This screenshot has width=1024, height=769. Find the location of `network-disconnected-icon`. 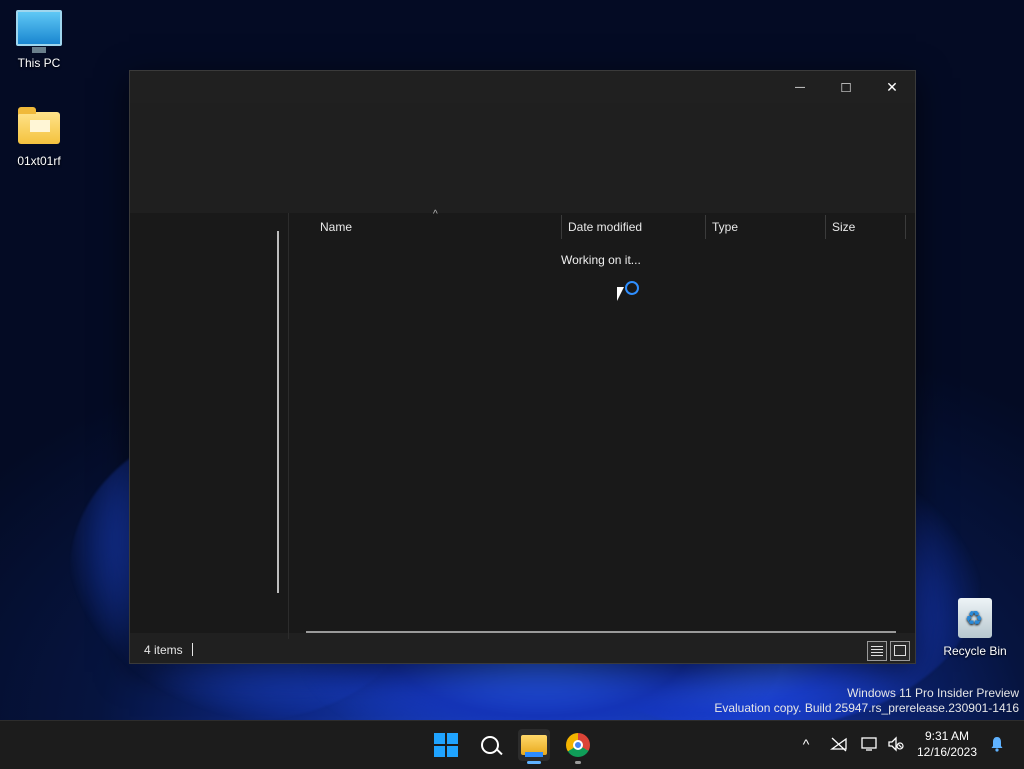

network-disconnected-icon is located at coordinates (838, 744).